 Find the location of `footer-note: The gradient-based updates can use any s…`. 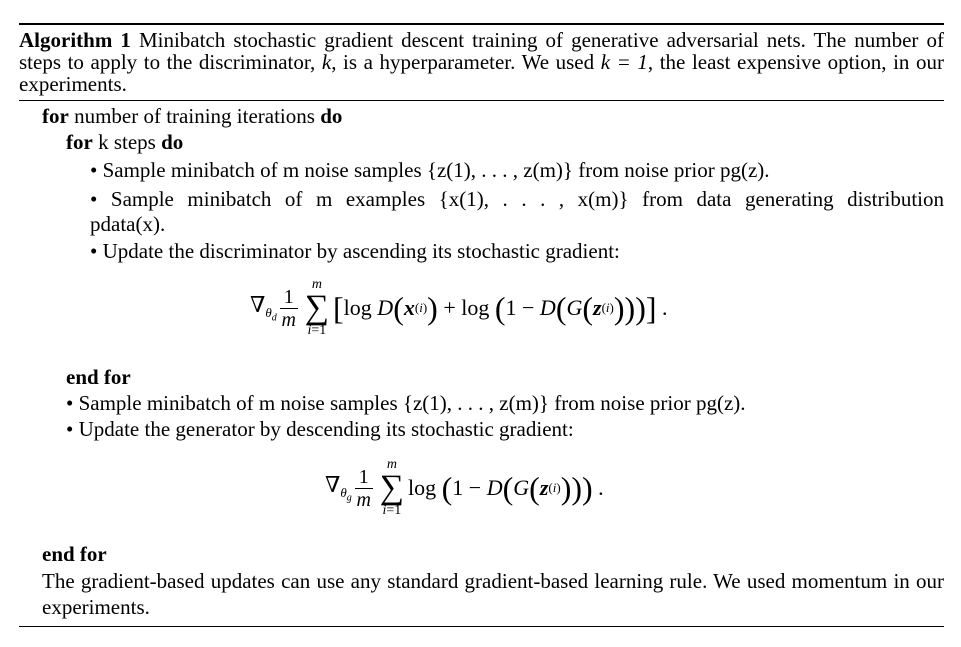

footer-note: The gradient-based updates can use any s… is located at coordinates (493, 594).